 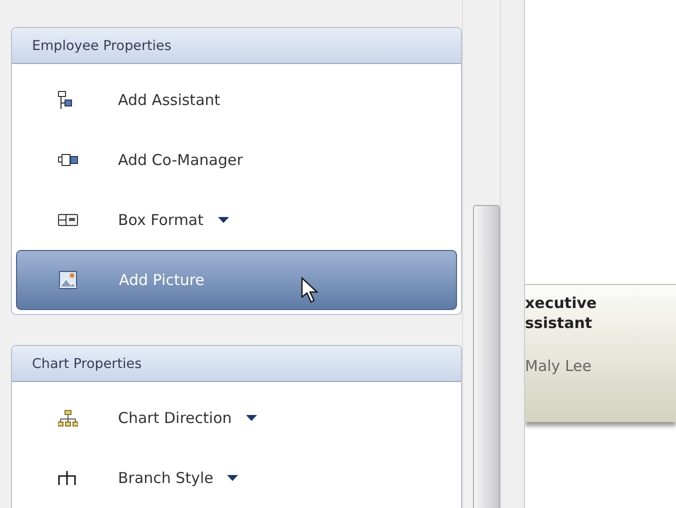 What do you see at coordinates (310, 290) in the screenshot?
I see `cursor-icon` at bounding box center [310, 290].